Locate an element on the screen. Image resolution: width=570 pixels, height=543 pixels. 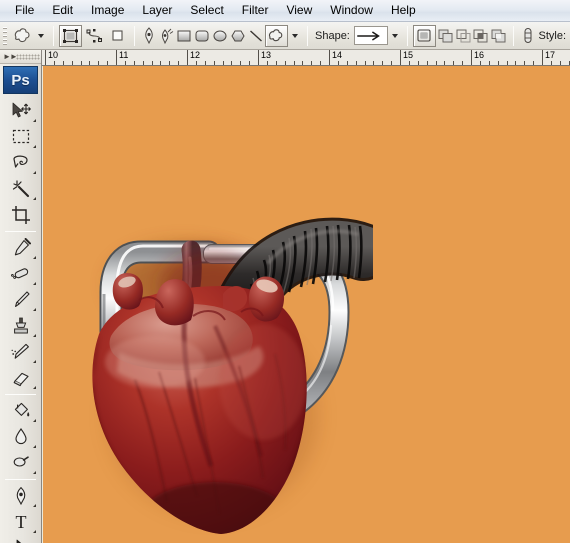
lasso-tool is located at coordinates (21, 163).